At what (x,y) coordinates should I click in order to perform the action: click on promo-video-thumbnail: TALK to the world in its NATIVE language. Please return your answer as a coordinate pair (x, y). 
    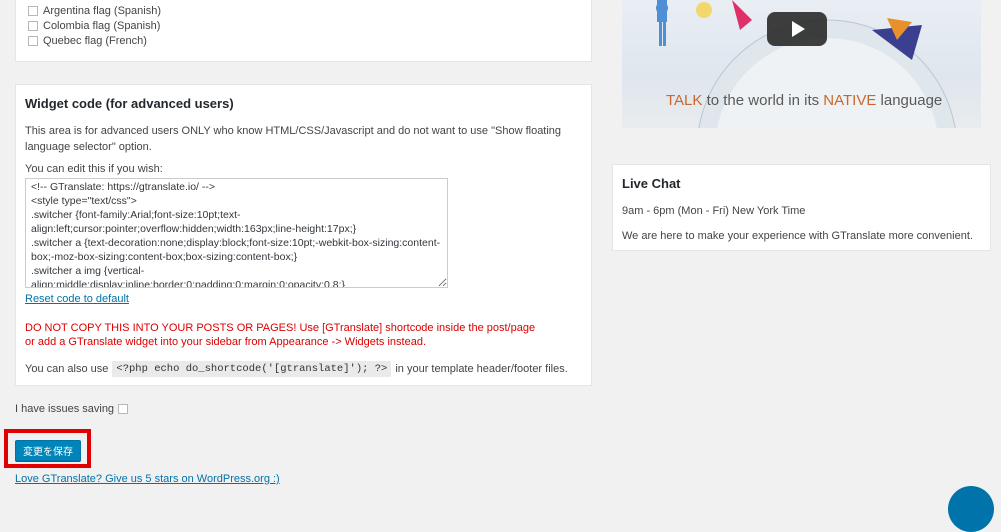
    Looking at the image, I should click on (801, 64).